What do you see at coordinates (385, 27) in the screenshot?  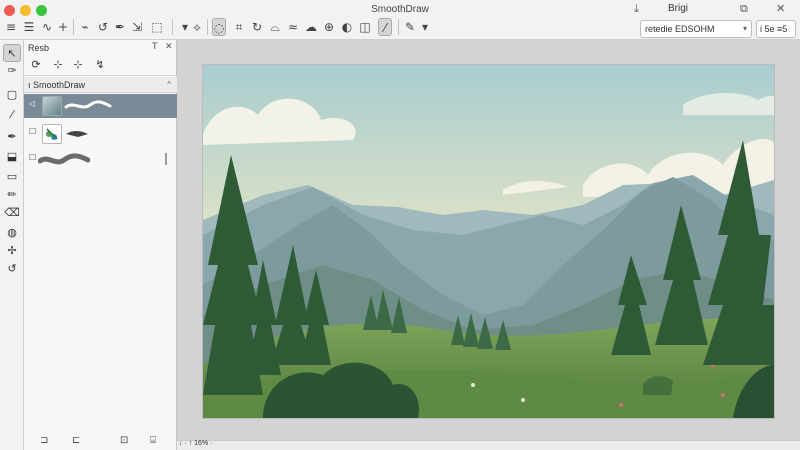 I see `brush-tool-icon: ⁄` at bounding box center [385, 27].